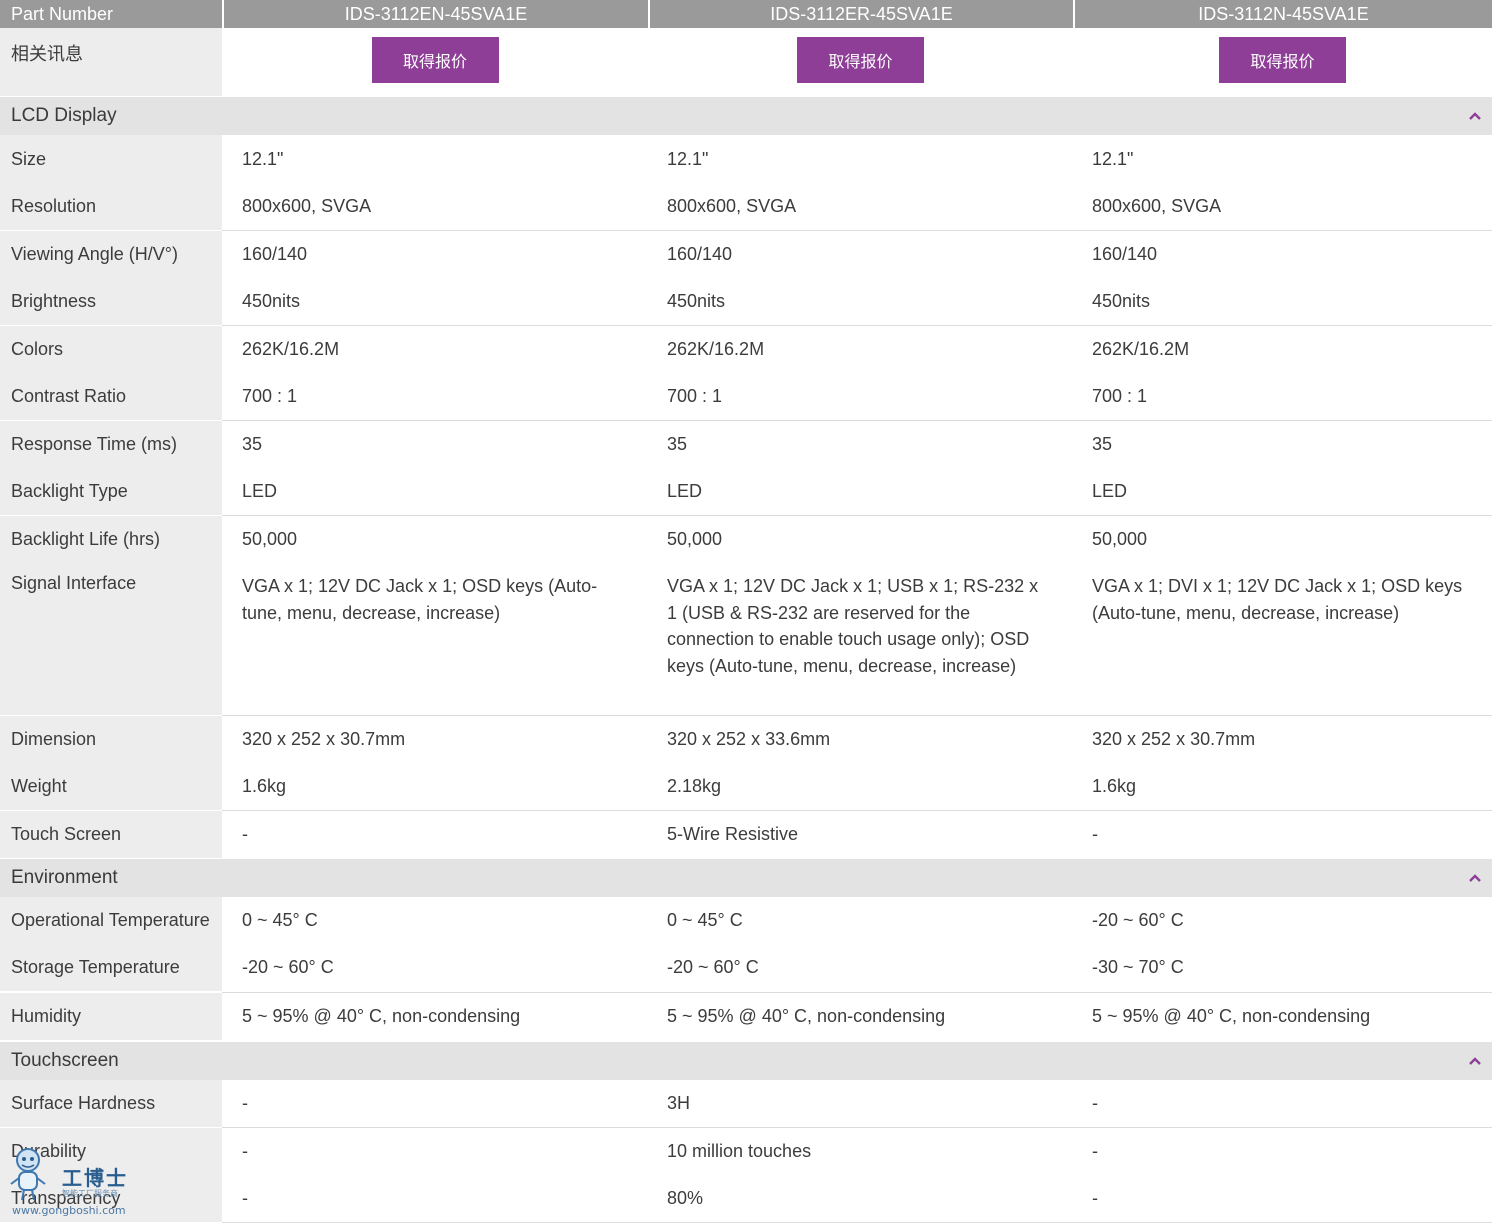 The width and height of the screenshot is (1492, 1230). I want to click on spec-label: Backlight Life (hrs), so click(111, 539).